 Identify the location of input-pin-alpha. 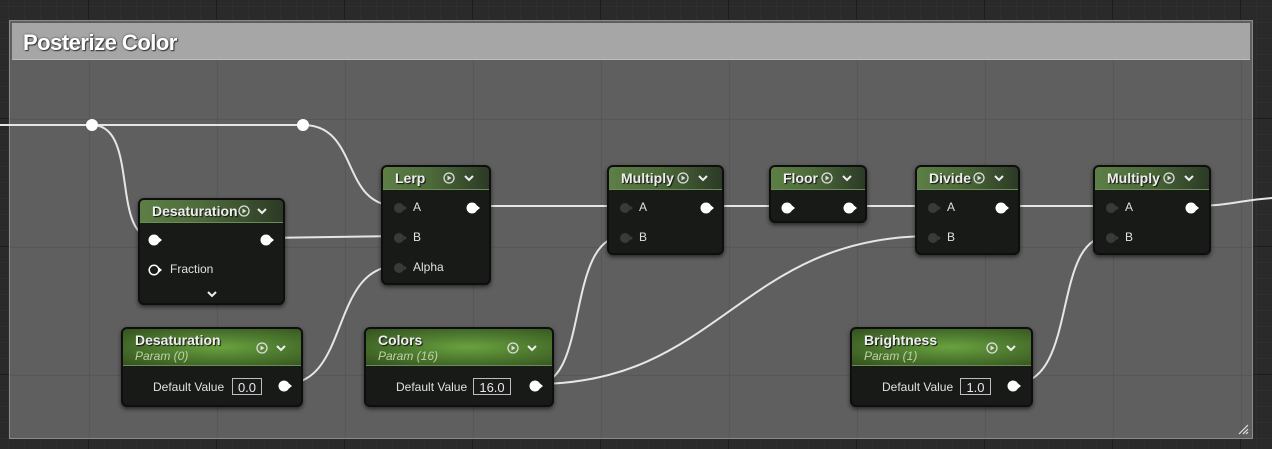
(400, 268).